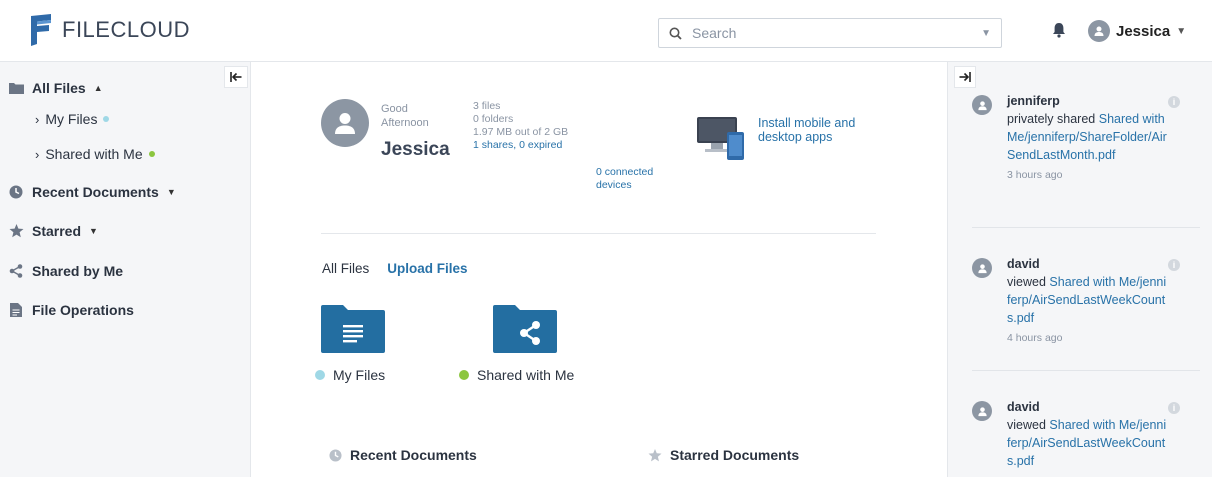  What do you see at coordinates (405, 116) in the screenshot?
I see `greeting-text: Good Afternoon` at bounding box center [405, 116].